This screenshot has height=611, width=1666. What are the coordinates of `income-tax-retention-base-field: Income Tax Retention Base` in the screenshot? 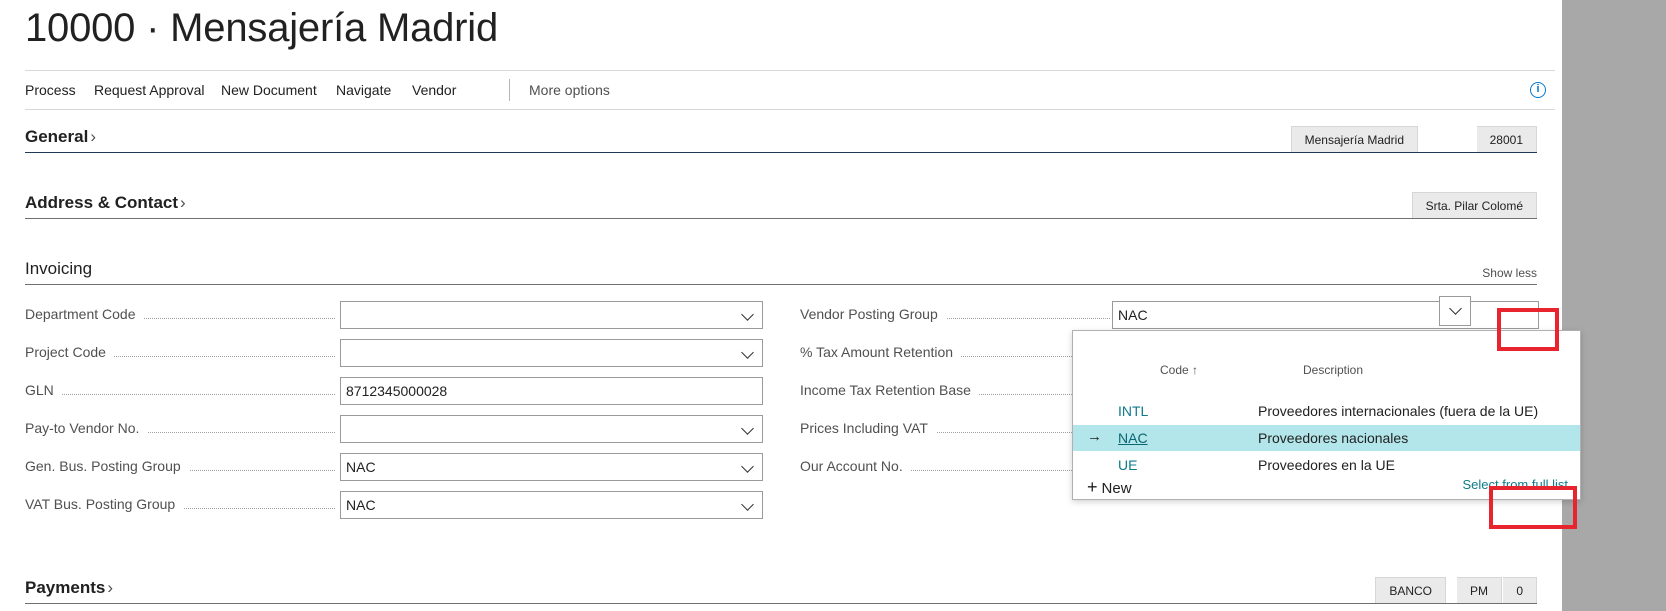 It's located at (936, 391).